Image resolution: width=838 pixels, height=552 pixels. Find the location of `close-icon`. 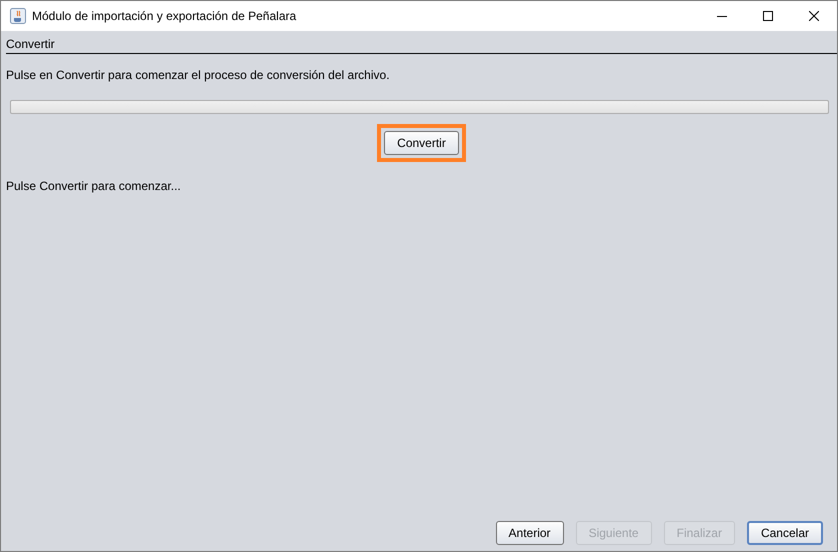

close-icon is located at coordinates (814, 16).